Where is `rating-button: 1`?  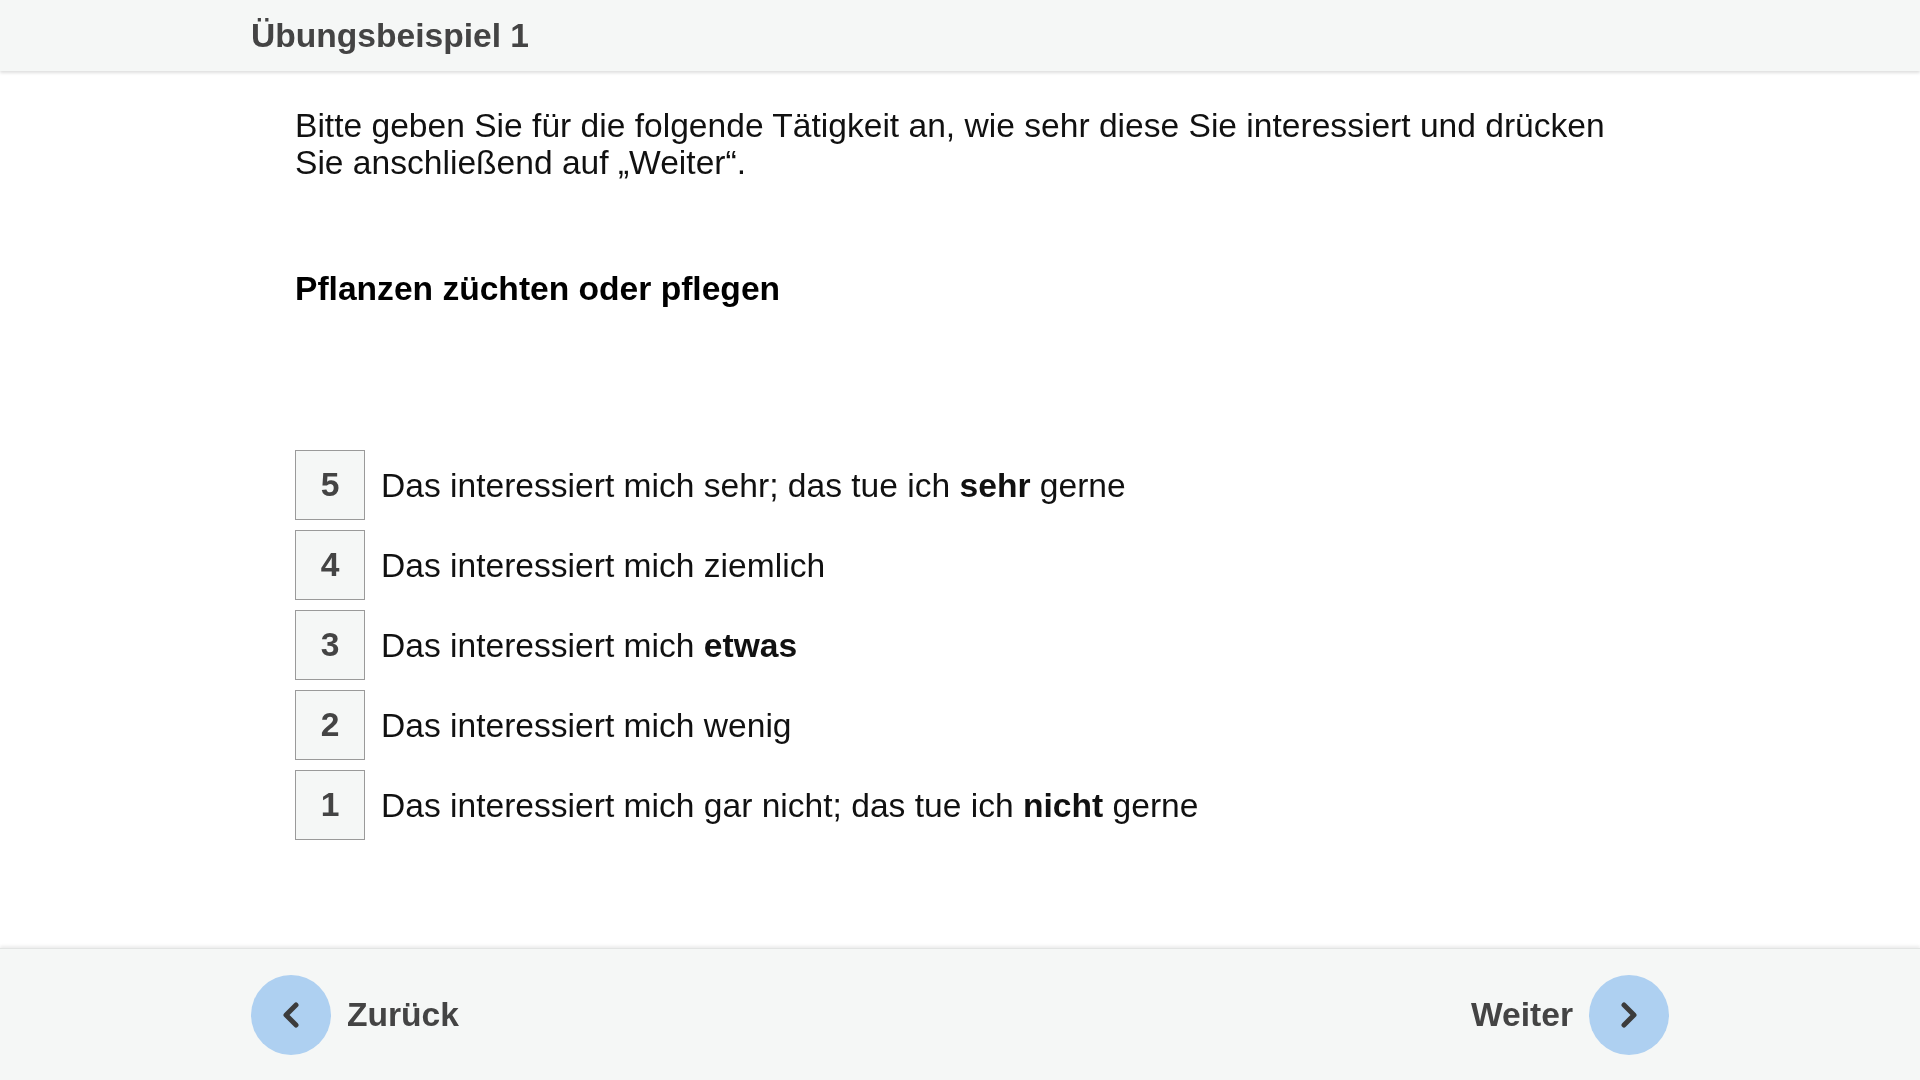
rating-button: 1 is located at coordinates (330, 805).